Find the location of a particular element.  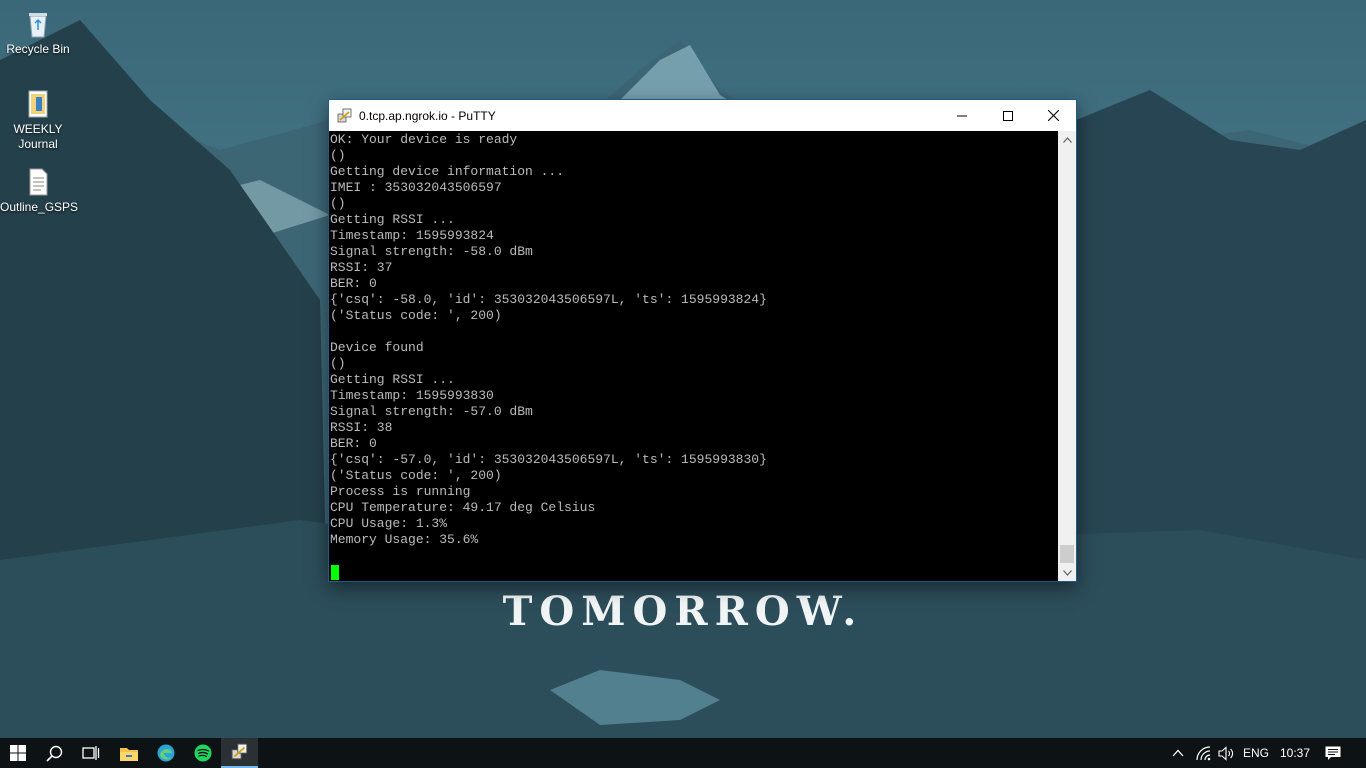

volume-button is located at coordinates (1226, 753).